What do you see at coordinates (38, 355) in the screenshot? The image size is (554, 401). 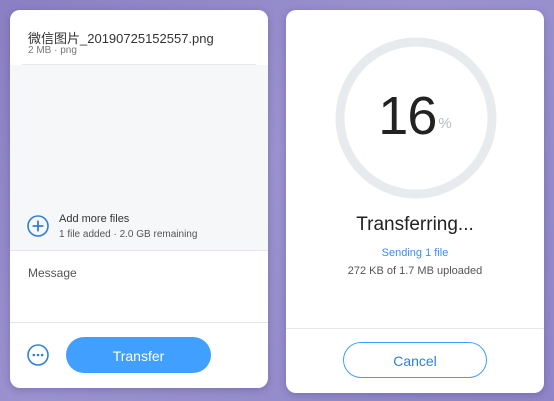 I see `more-horizontal-icon` at bounding box center [38, 355].